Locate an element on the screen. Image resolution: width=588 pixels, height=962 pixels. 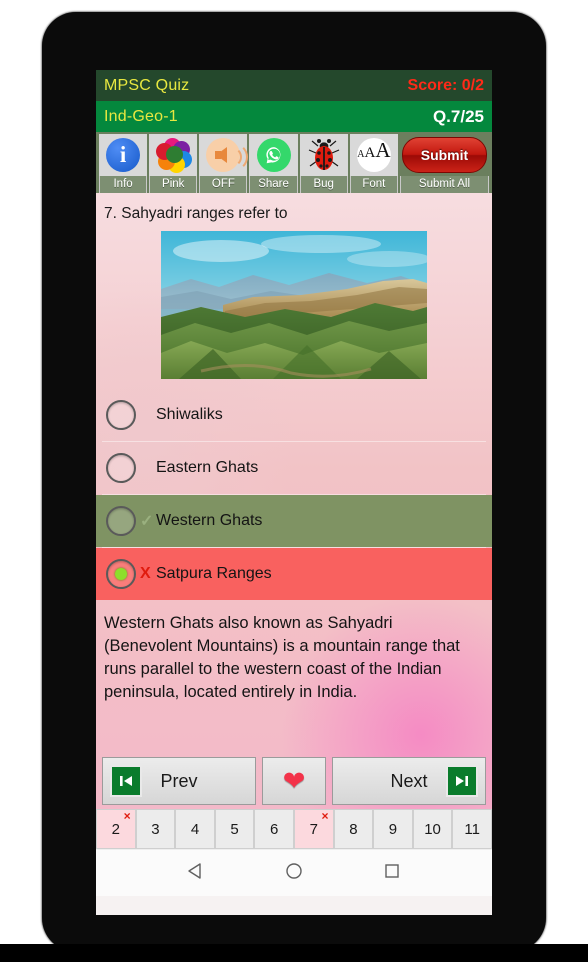
recents-square-icon is located at coordinates (392, 873).